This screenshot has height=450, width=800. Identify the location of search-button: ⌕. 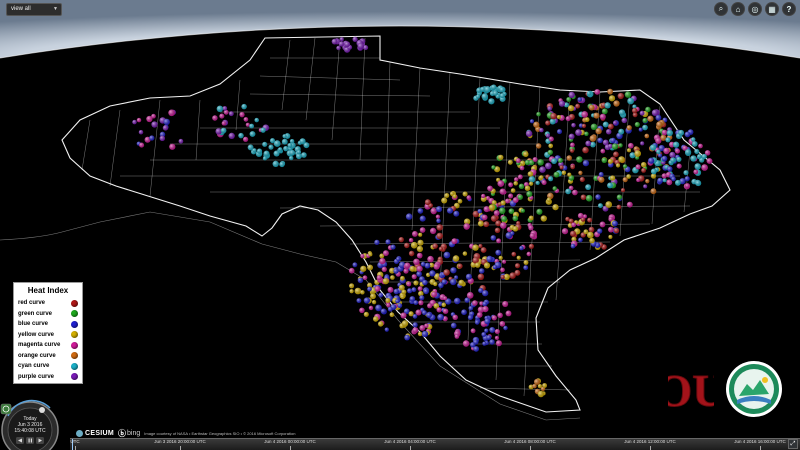
(721, 9).